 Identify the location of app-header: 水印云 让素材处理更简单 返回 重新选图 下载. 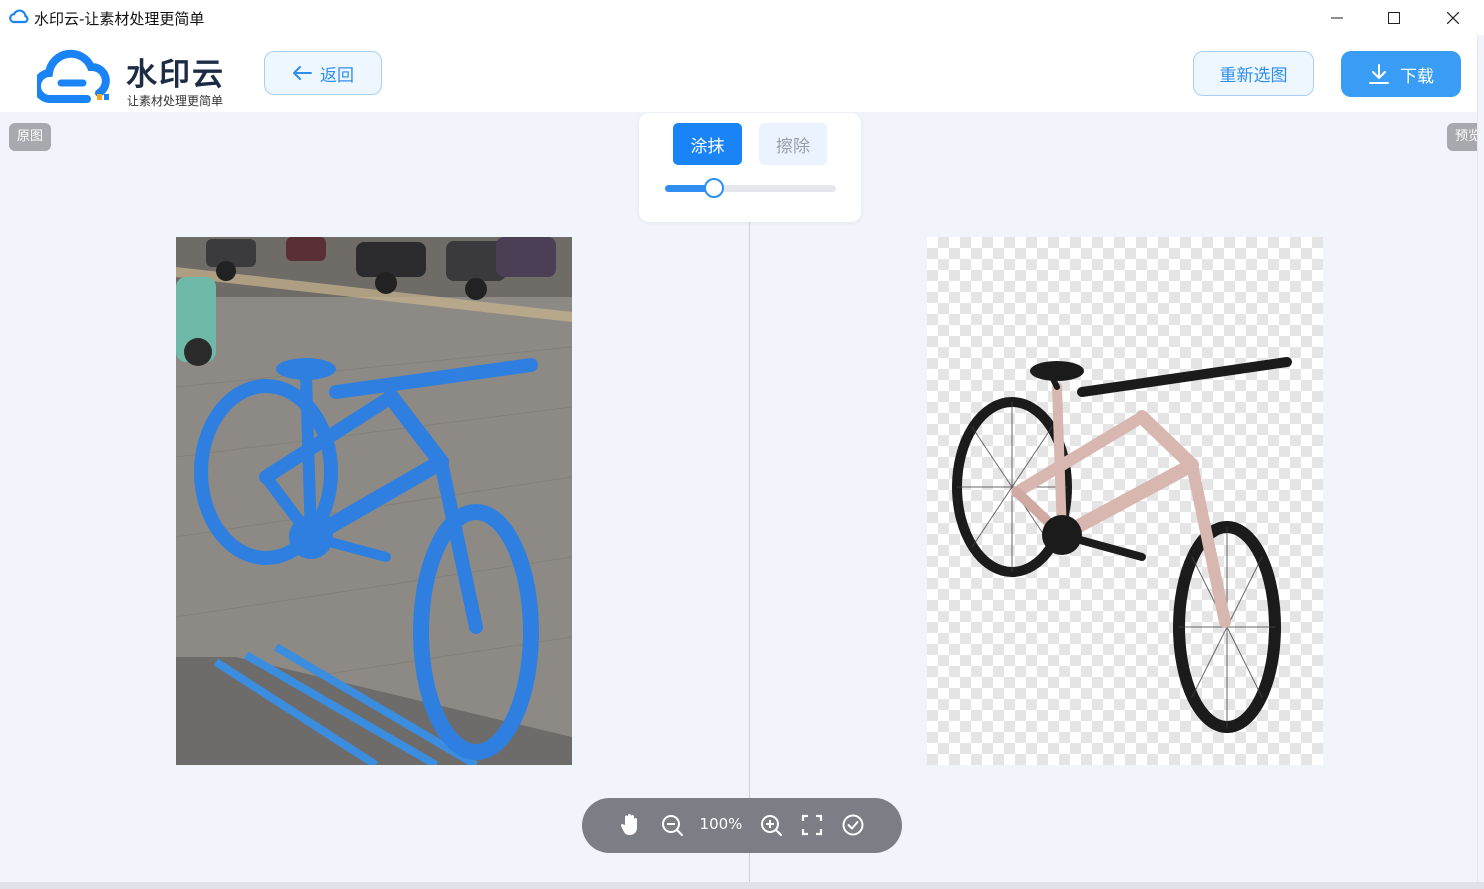
(742, 73).